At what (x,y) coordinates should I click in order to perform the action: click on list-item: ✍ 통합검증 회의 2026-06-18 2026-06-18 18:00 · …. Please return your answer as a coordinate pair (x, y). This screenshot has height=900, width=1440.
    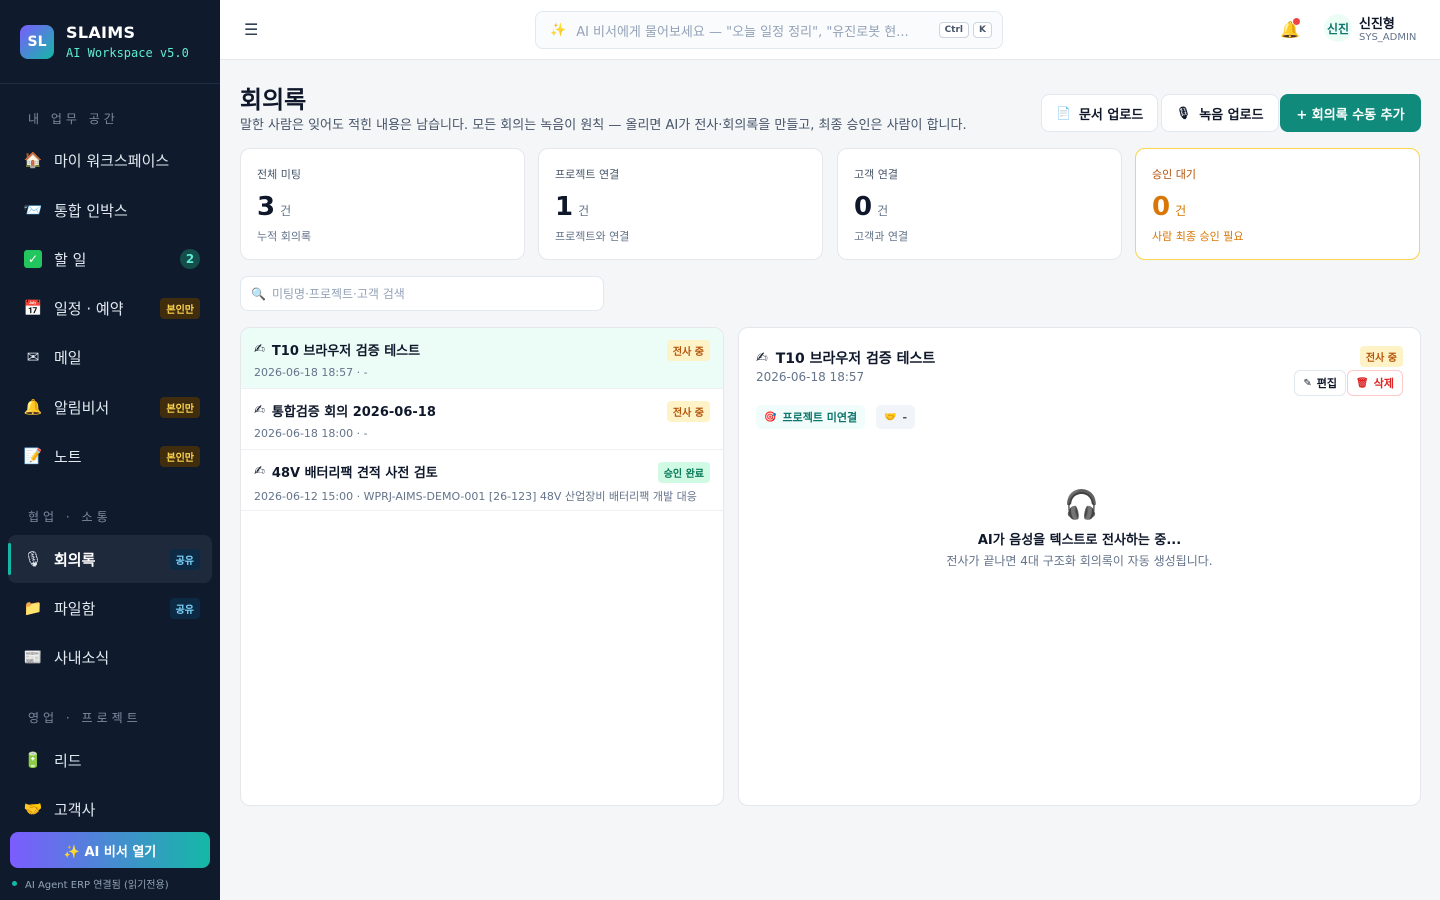
    Looking at the image, I should click on (482, 419).